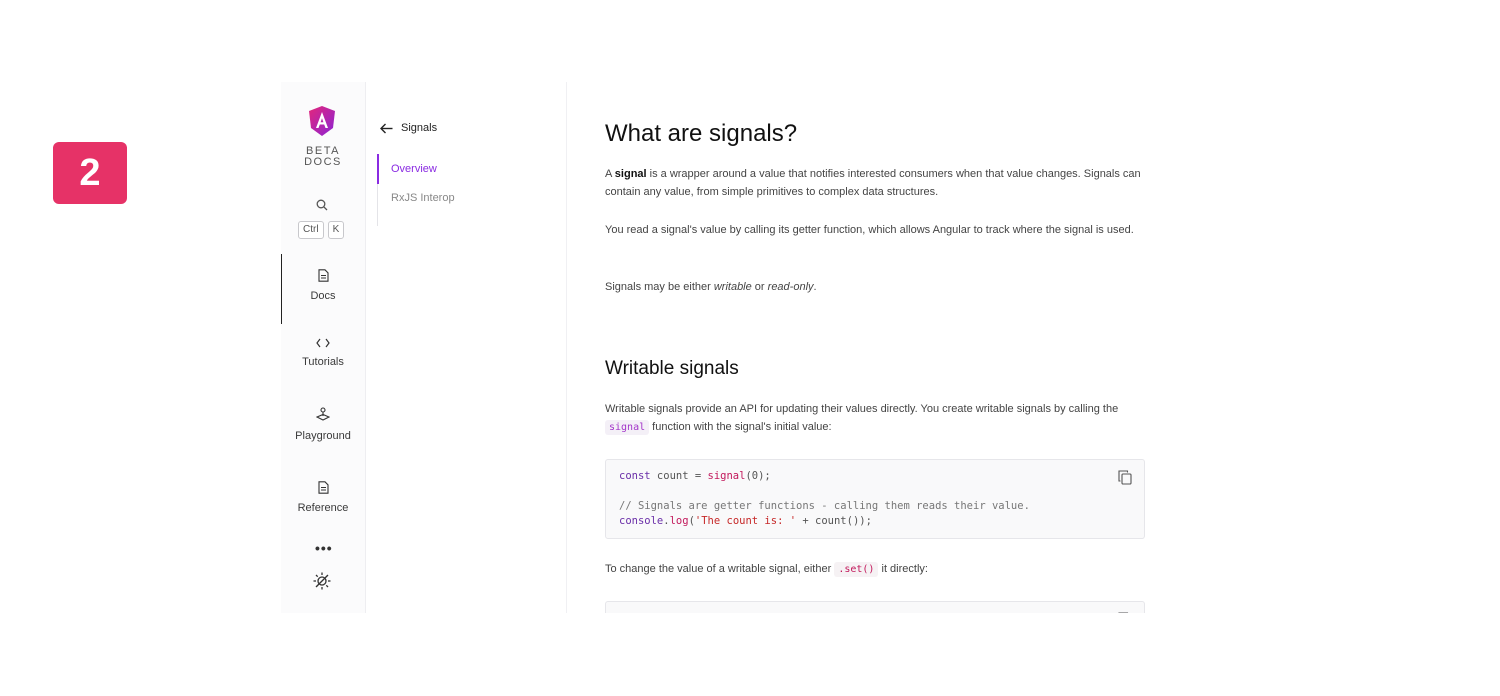  Describe the element at coordinates (323, 162) in the screenshot. I see `brand-line-2: DOCS` at that location.